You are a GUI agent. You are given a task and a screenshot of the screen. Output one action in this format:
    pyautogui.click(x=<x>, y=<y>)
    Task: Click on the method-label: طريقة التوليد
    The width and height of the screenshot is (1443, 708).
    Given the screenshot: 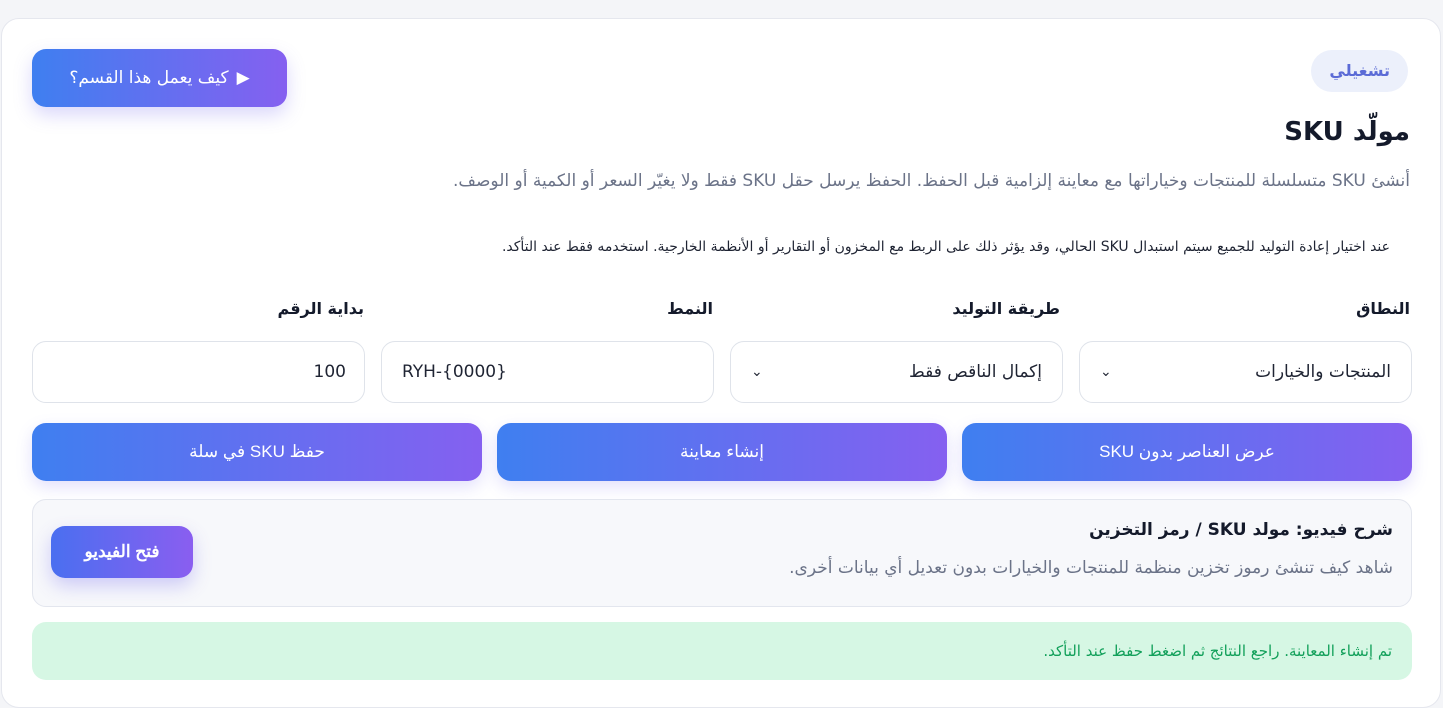 What is the action you would take?
    pyautogui.click(x=1006, y=308)
    